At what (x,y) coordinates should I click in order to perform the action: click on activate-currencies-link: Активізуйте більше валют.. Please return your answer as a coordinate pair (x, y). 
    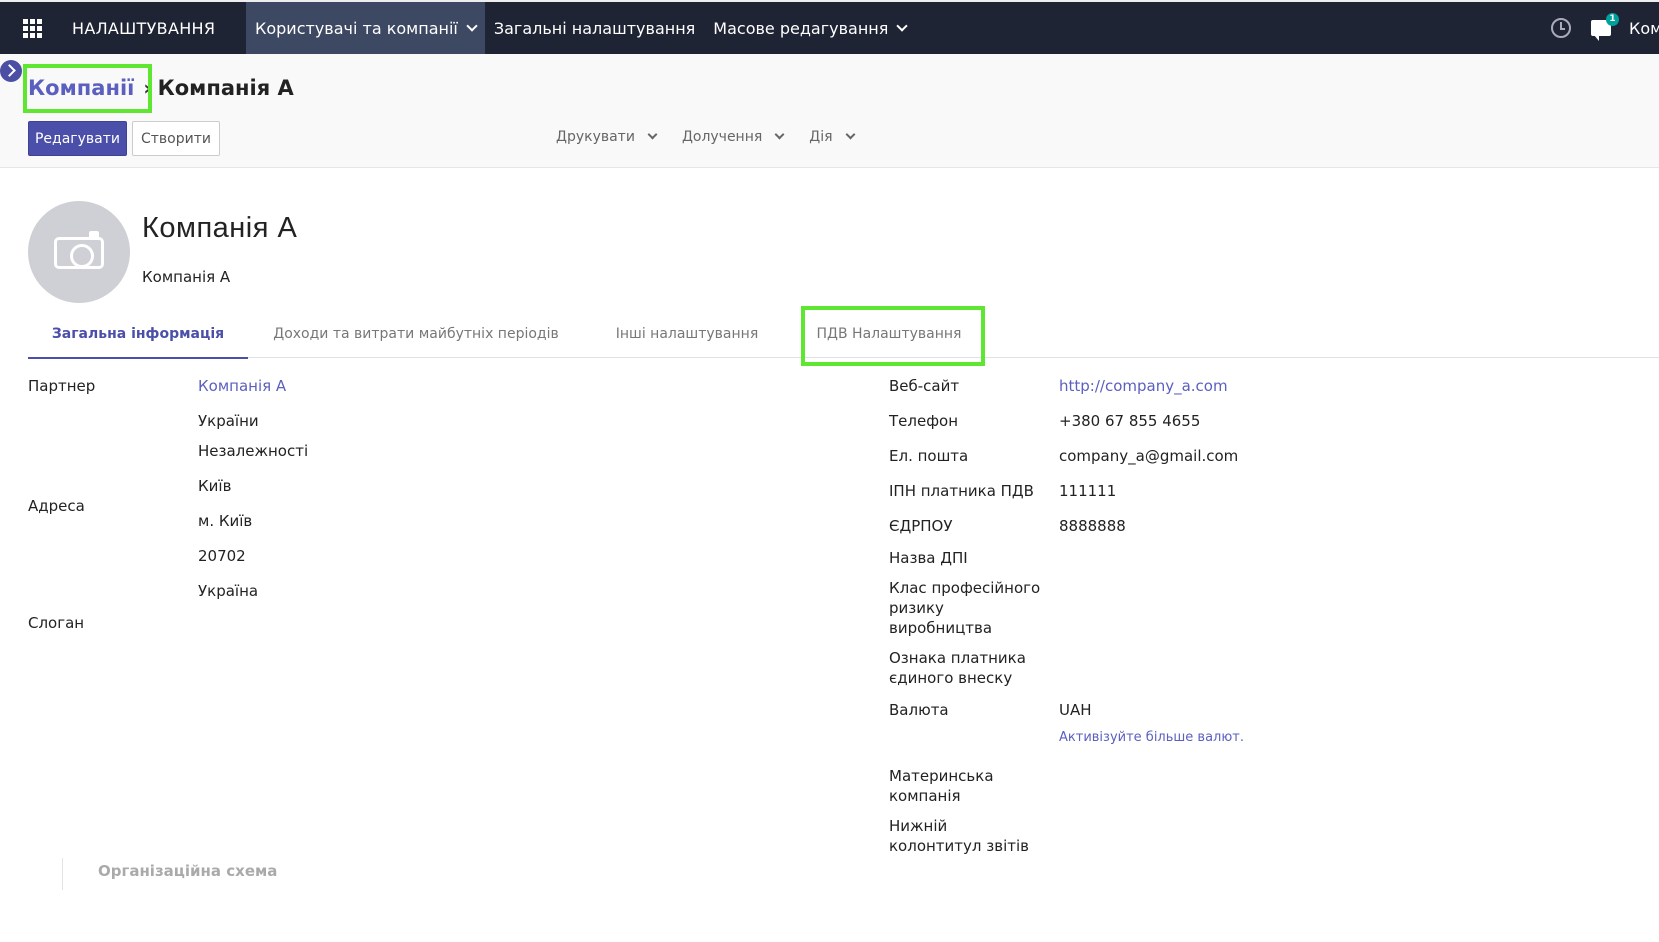
    Looking at the image, I should click on (1151, 737).